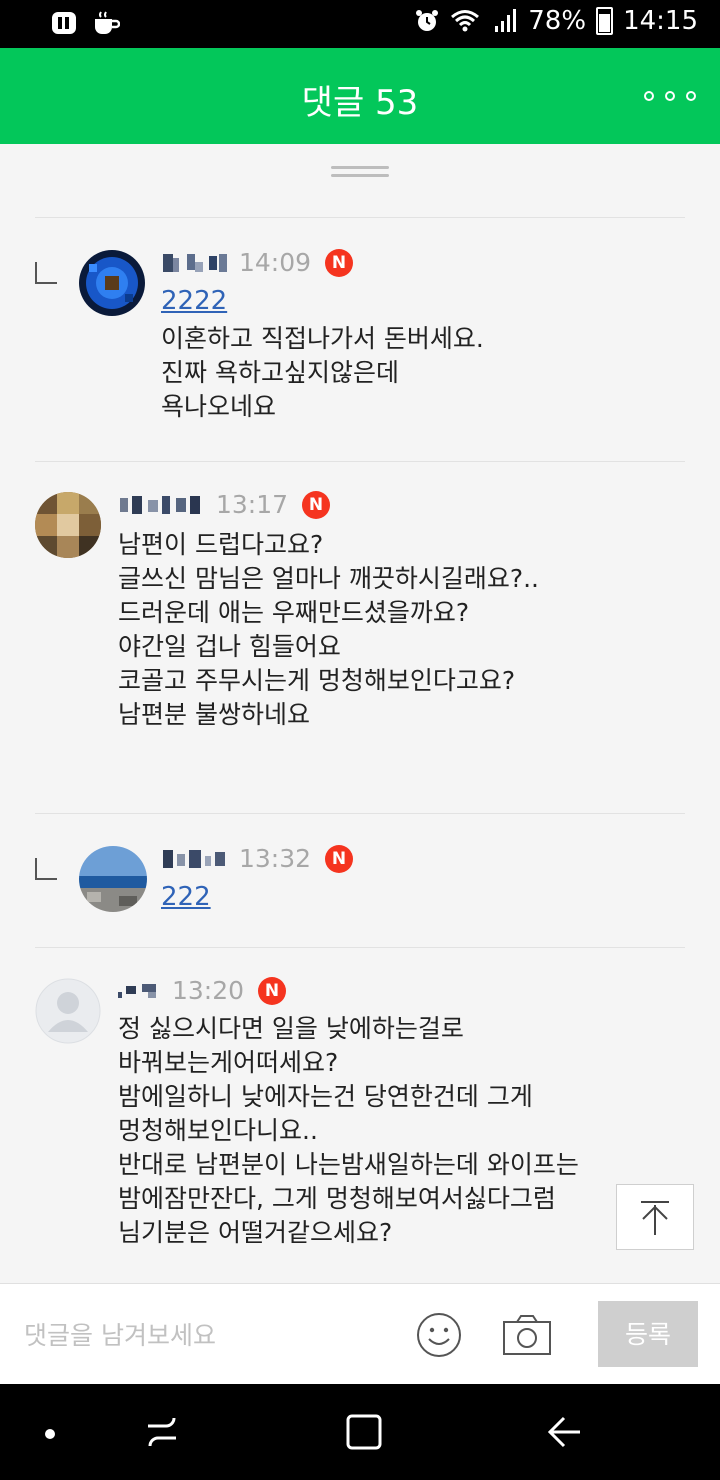 The width and height of the screenshot is (720, 1480). I want to click on clock: 14:15, so click(660, 21).